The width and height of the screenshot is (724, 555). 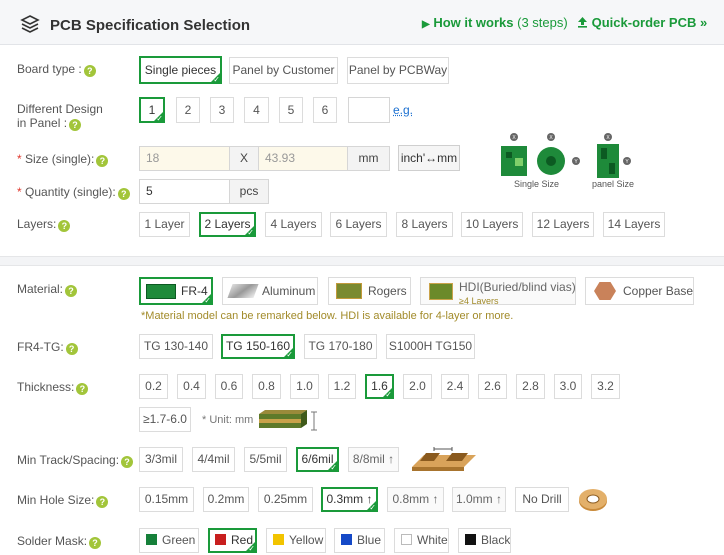 I want to click on material-rogers: Rogers, so click(x=369, y=291).